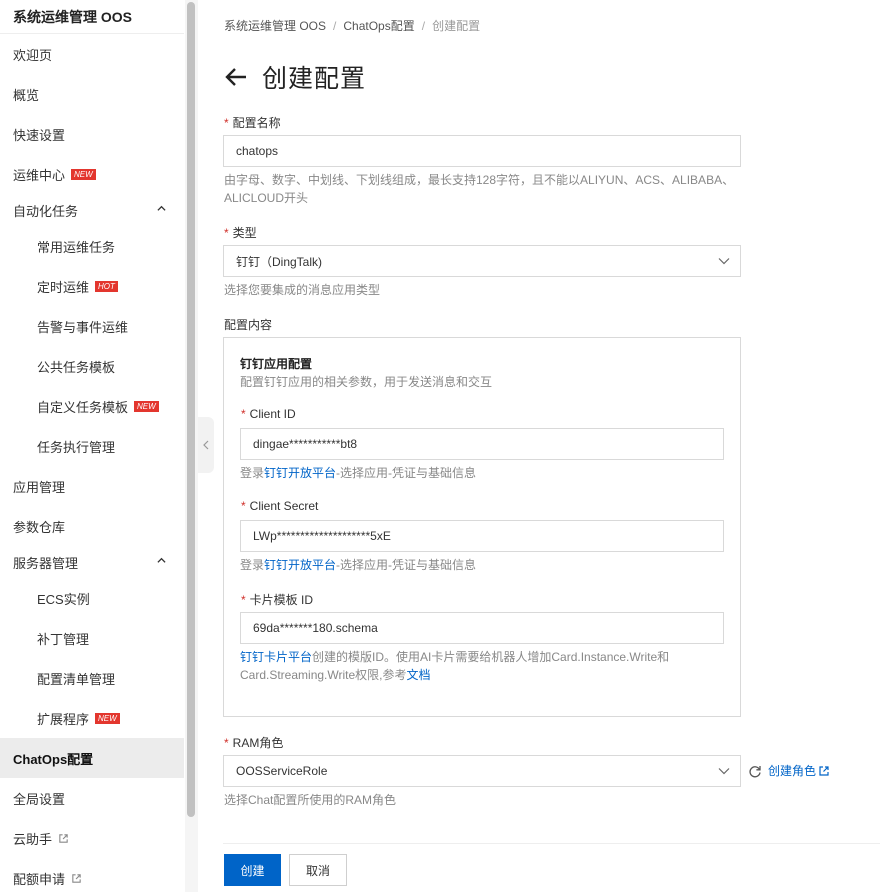  I want to click on sidebar-scrollbar-thumb, so click(191, 409).